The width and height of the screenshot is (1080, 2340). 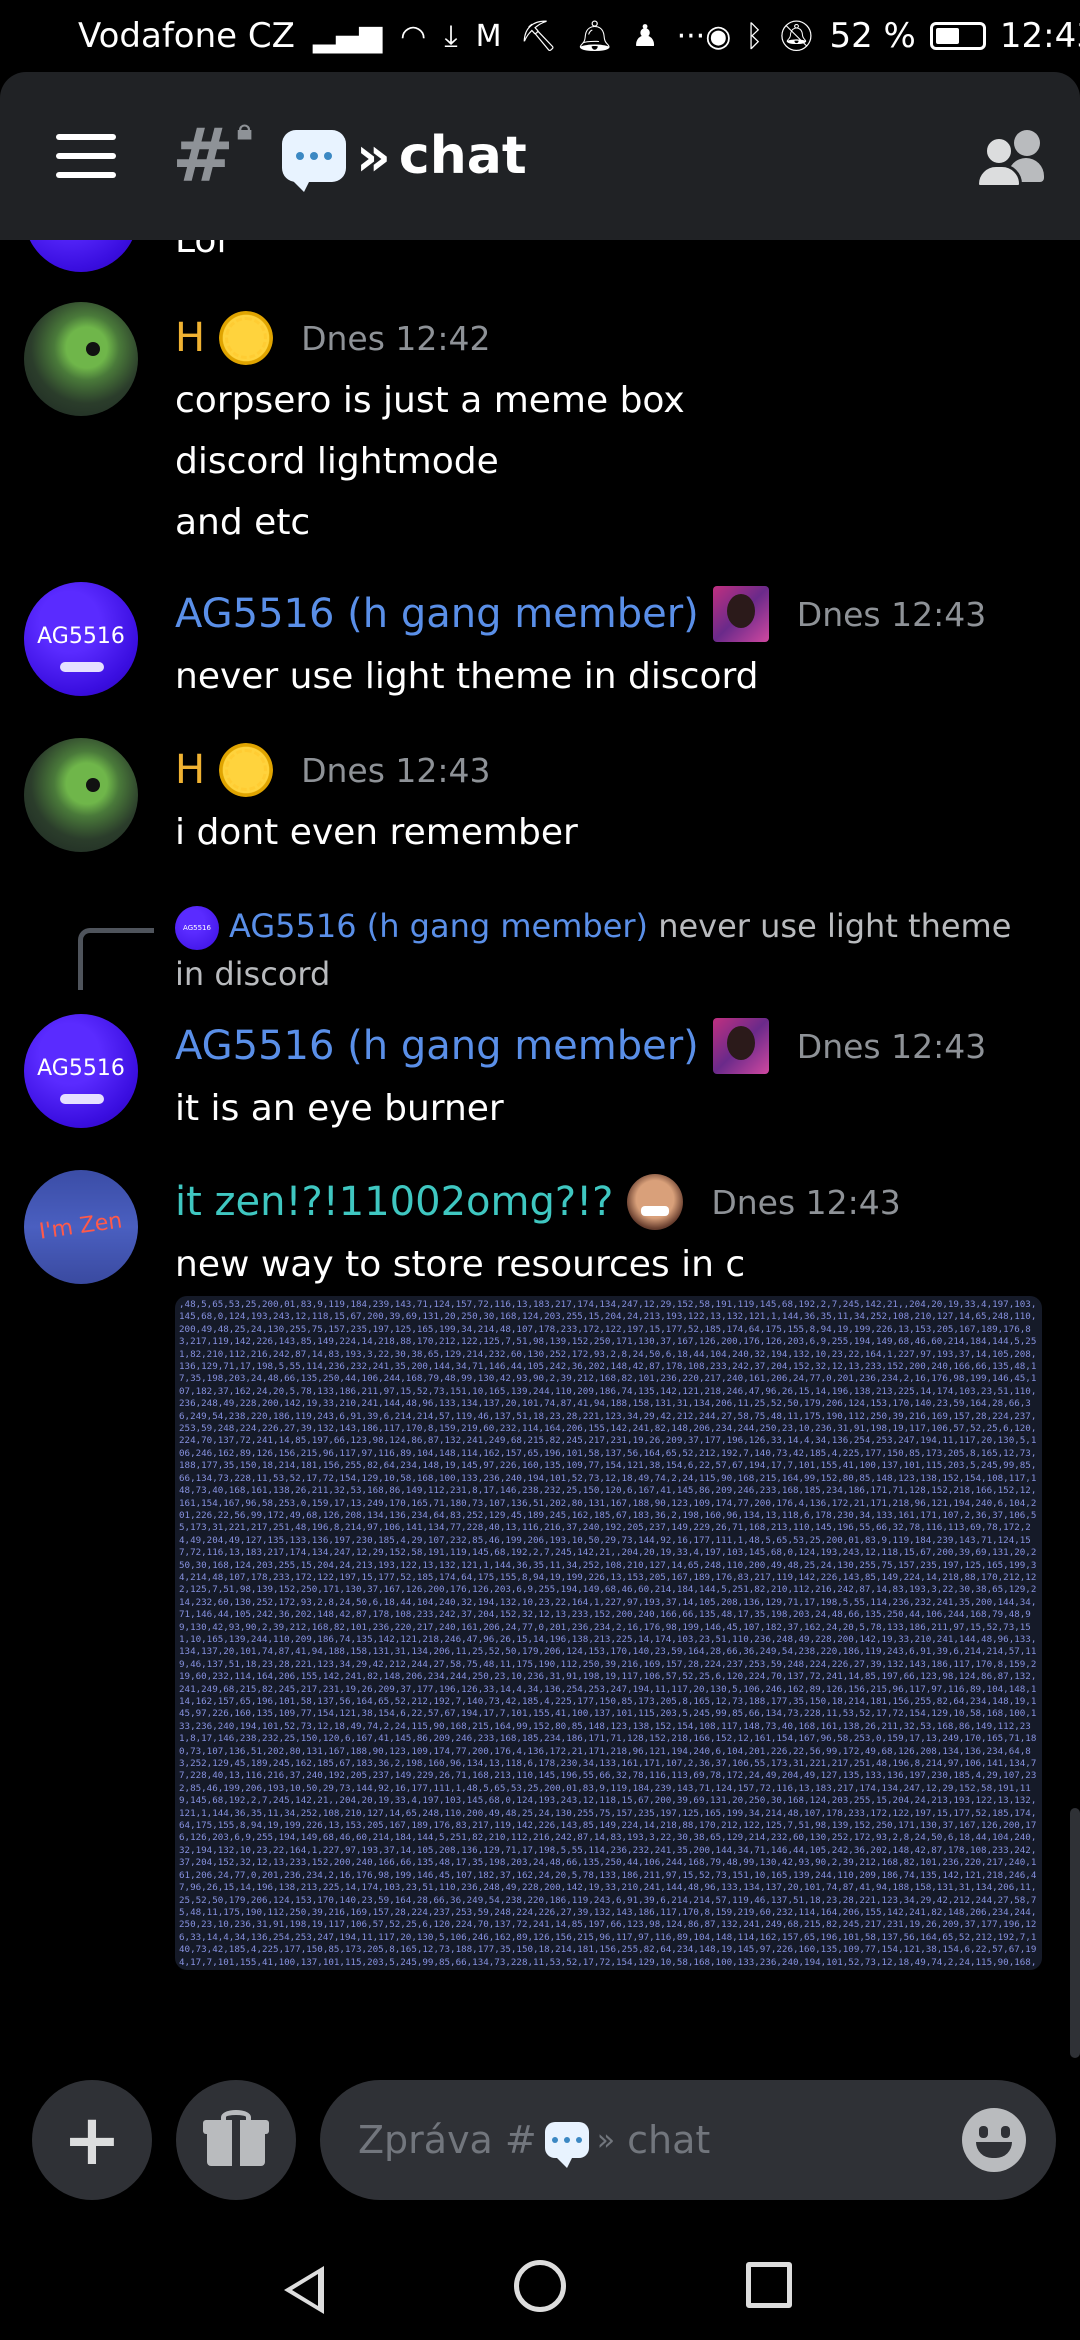 I want to click on bluetooth-icon: ᛒ, so click(x=754, y=36).